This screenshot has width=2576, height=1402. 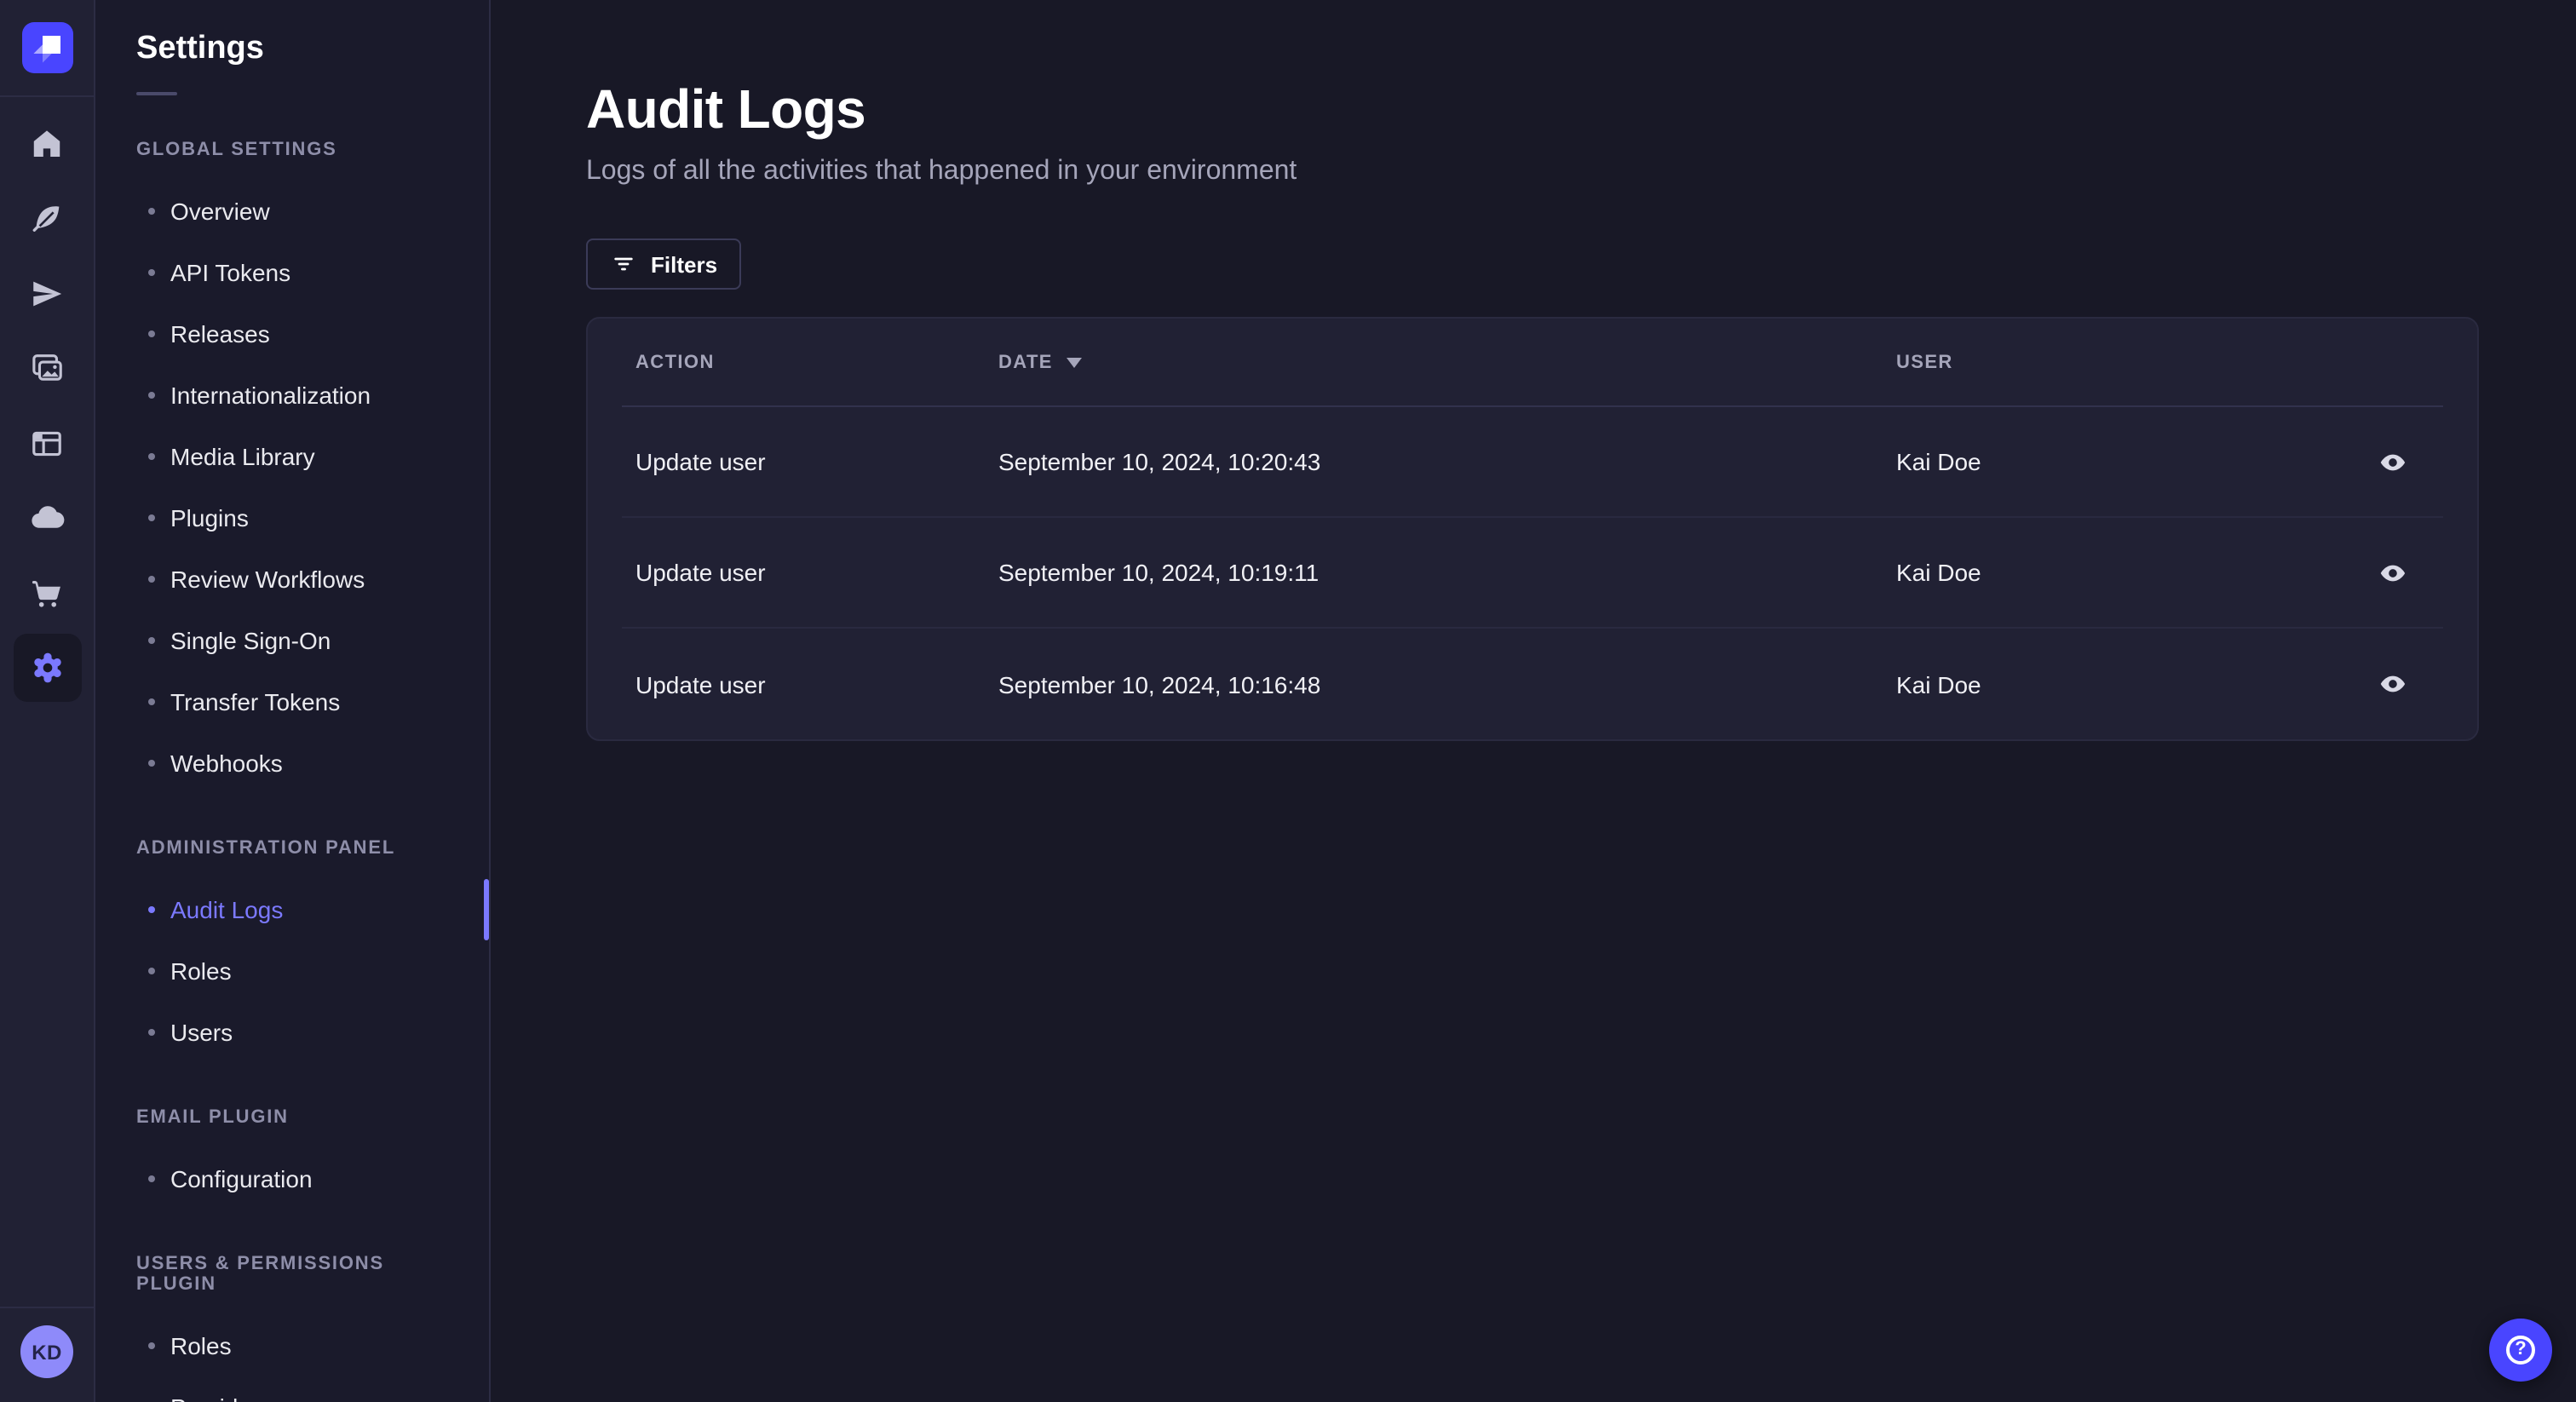 I want to click on date-cell: September 10, 2024, 10:20:43, so click(x=1159, y=461).